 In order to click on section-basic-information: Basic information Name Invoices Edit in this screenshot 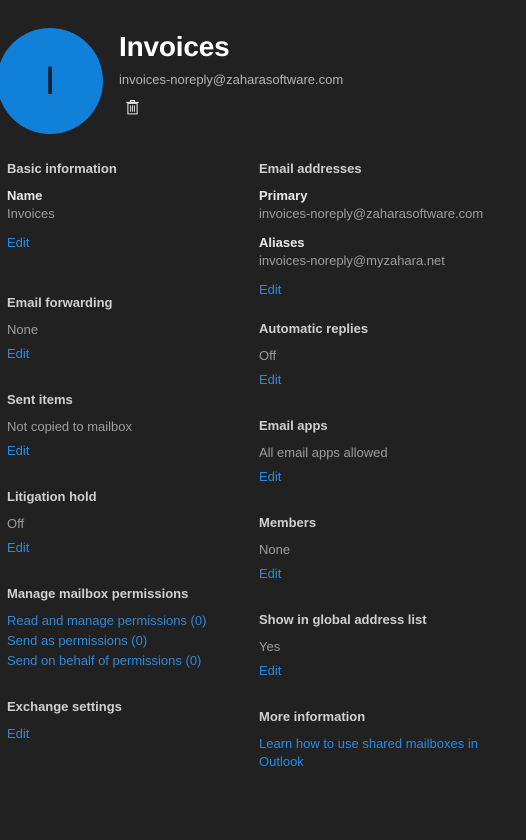, I will do `click(125, 206)`.